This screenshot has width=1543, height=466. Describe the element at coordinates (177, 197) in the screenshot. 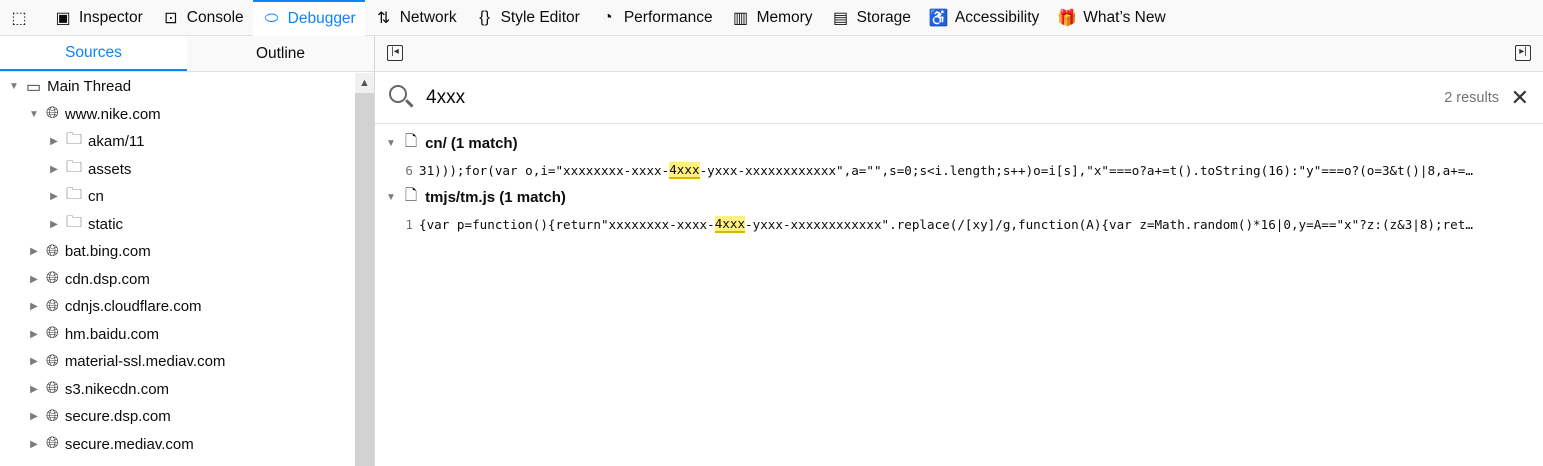

I see `tree-item: ▶ 🗀 cn` at that location.